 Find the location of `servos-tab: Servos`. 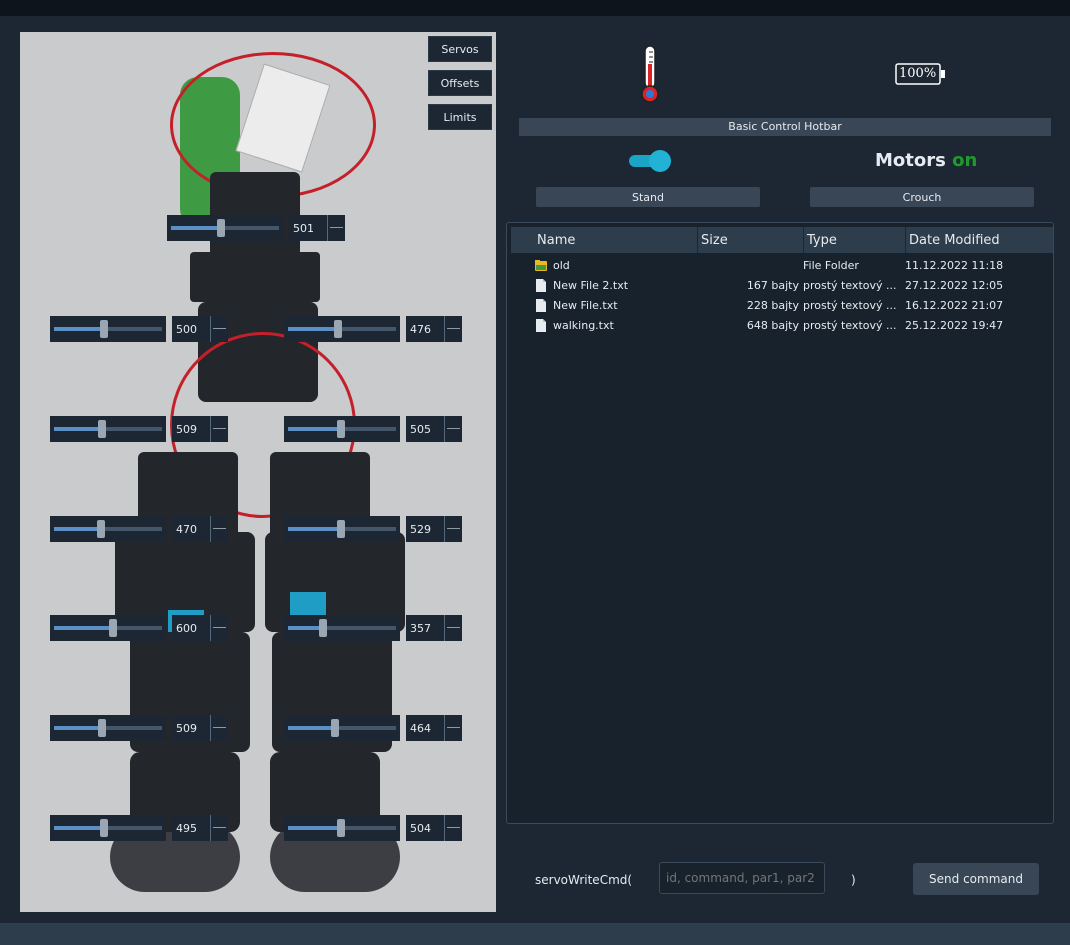

servos-tab: Servos is located at coordinates (460, 49).